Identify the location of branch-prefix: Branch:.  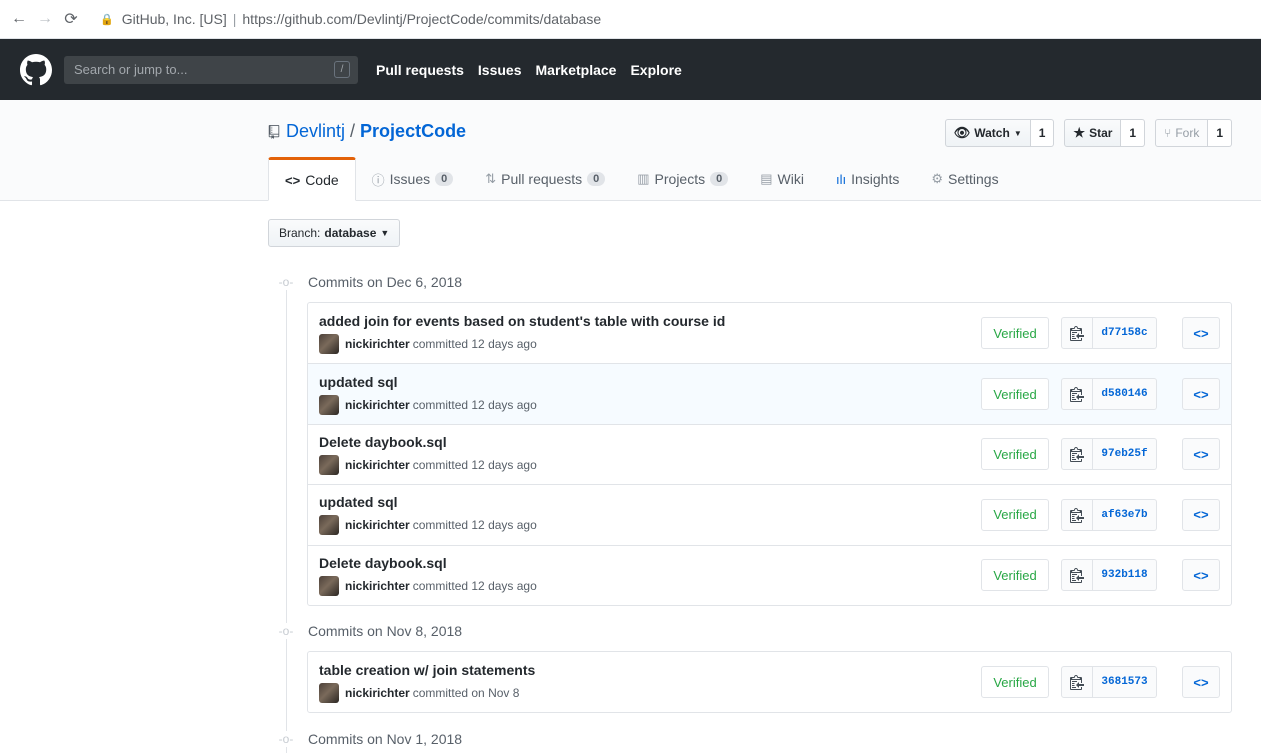
(300, 233).